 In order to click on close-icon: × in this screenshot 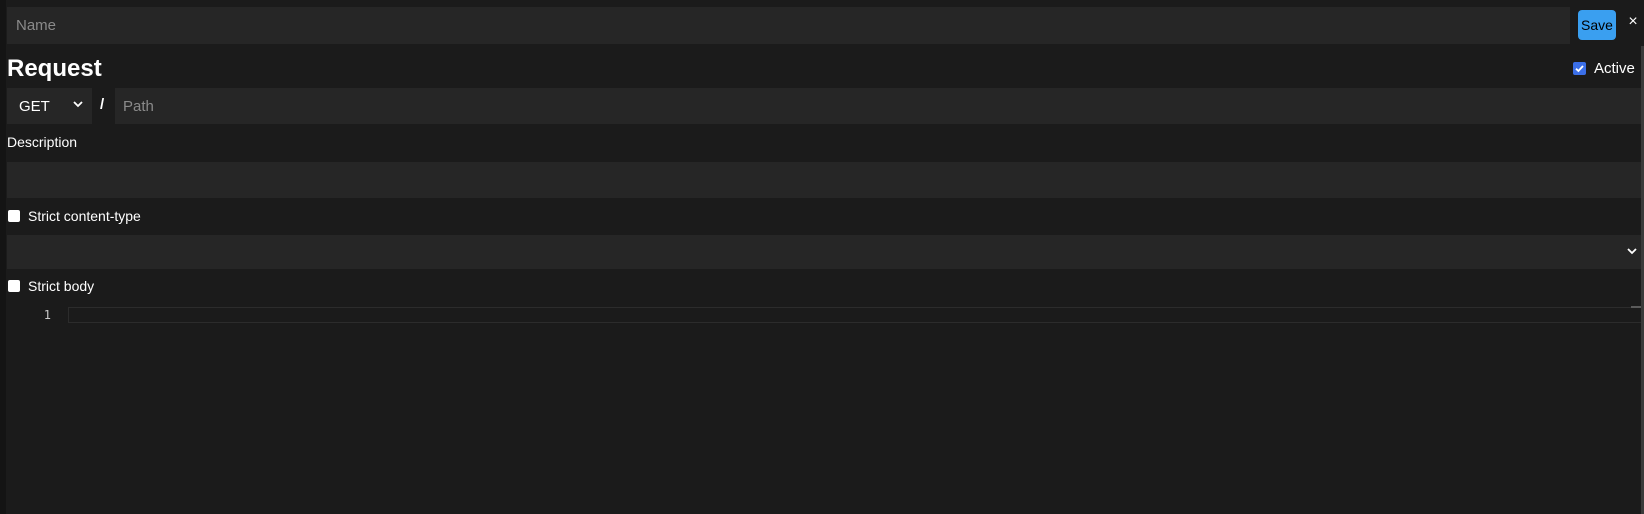, I will do `click(1633, 21)`.